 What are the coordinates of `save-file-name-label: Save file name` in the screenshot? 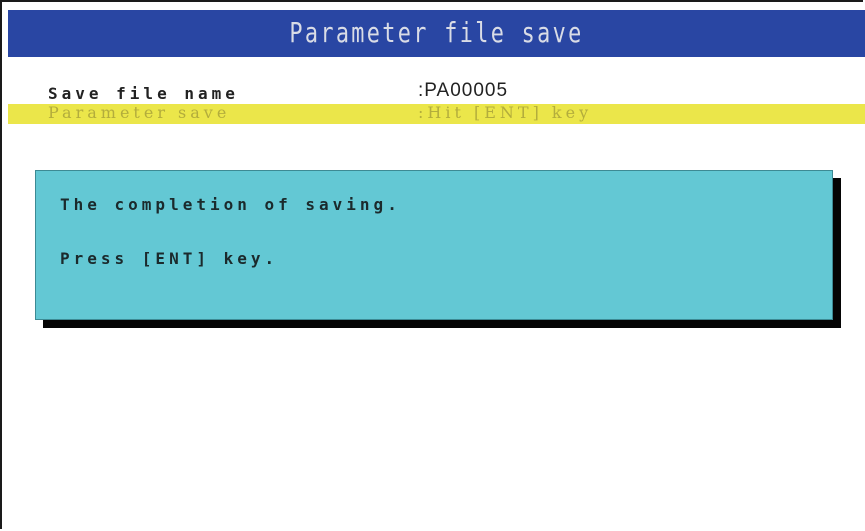 It's located at (143, 93).